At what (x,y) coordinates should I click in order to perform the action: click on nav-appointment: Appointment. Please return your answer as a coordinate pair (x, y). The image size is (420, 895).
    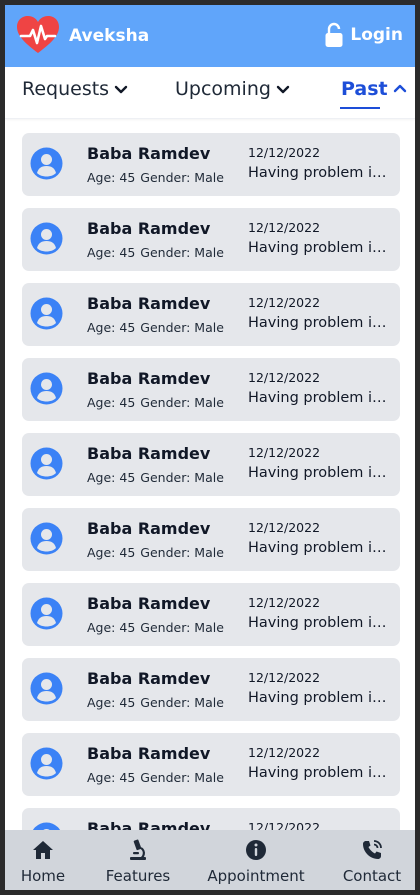
    Looking at the image, I should click on (256, 860).